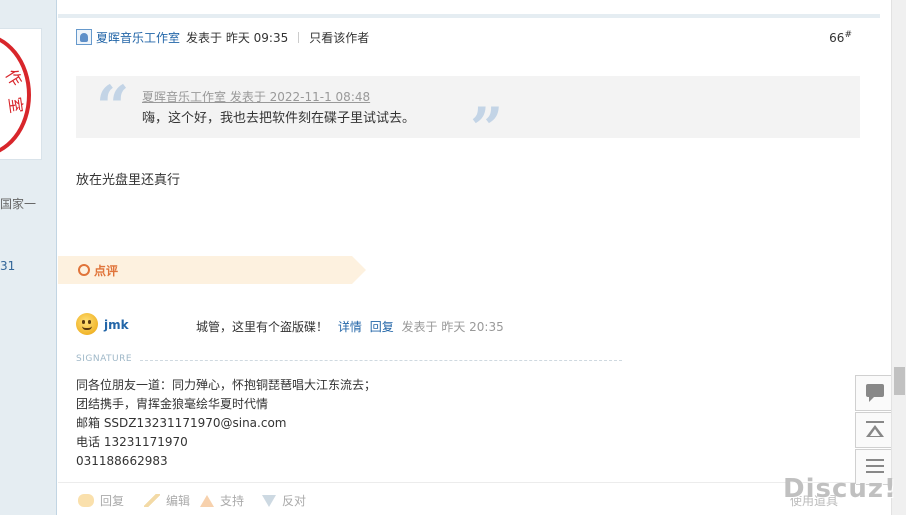 The image size is (906, 515). I want to click on oppose-button: 反对, so click(284, 500).